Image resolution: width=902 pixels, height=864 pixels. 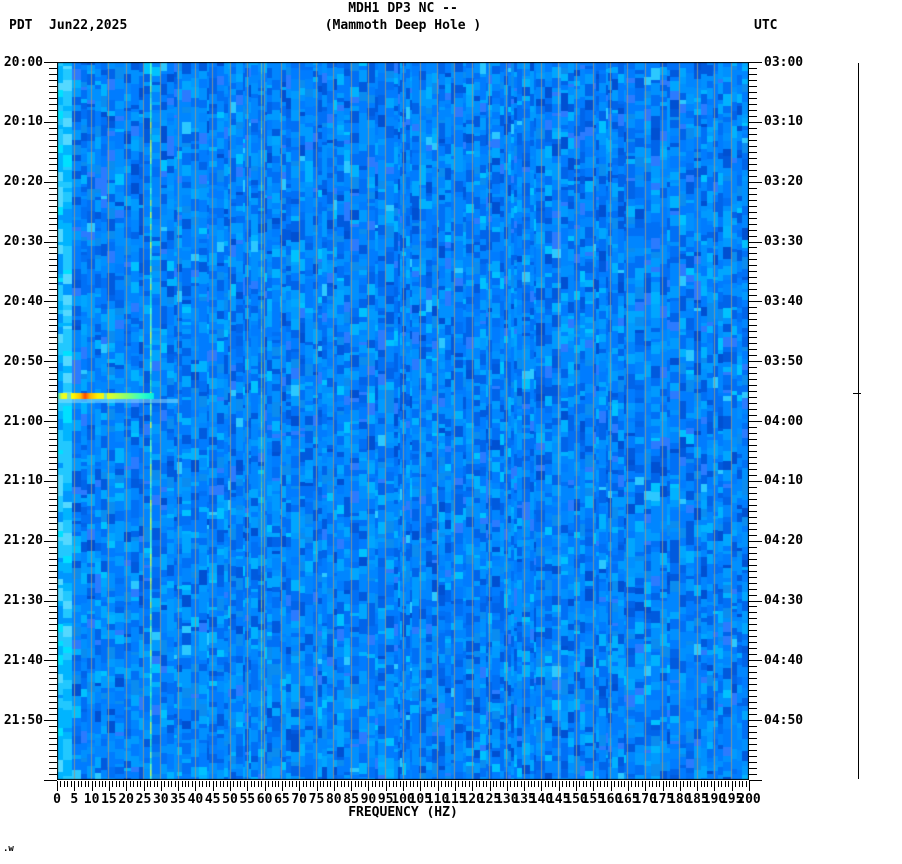 What do you see at coordinates (8, 849) in the screenshot?
I see `footer-artifact-text: .w` at bounding box center [8, 849].